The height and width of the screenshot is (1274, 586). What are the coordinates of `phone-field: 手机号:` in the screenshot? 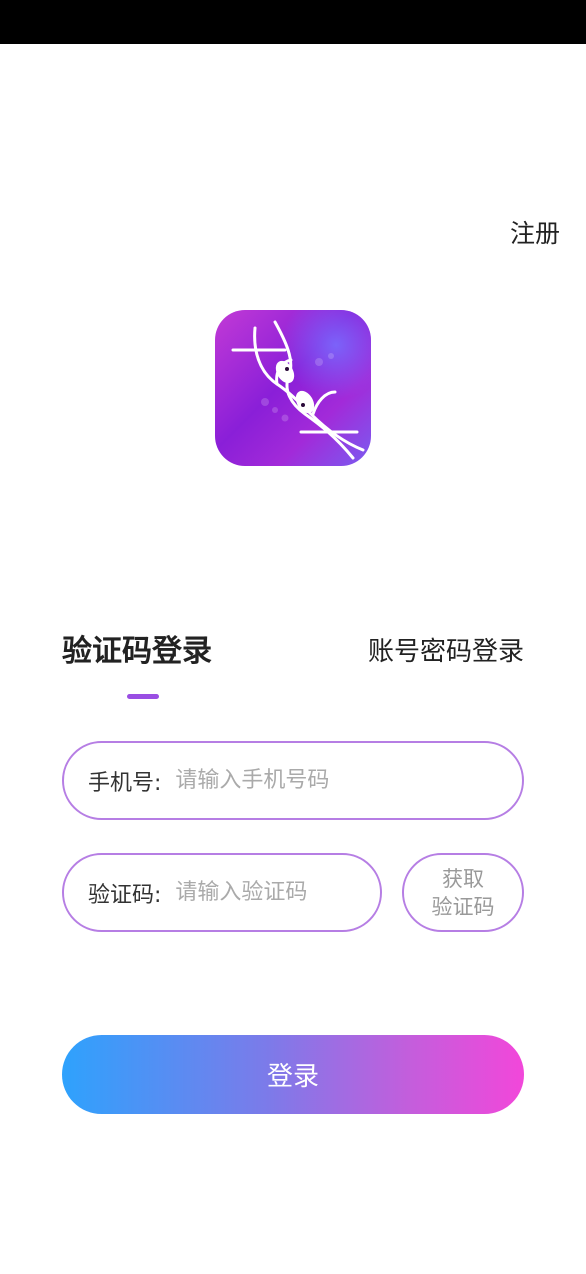 It's located at (293, 780).